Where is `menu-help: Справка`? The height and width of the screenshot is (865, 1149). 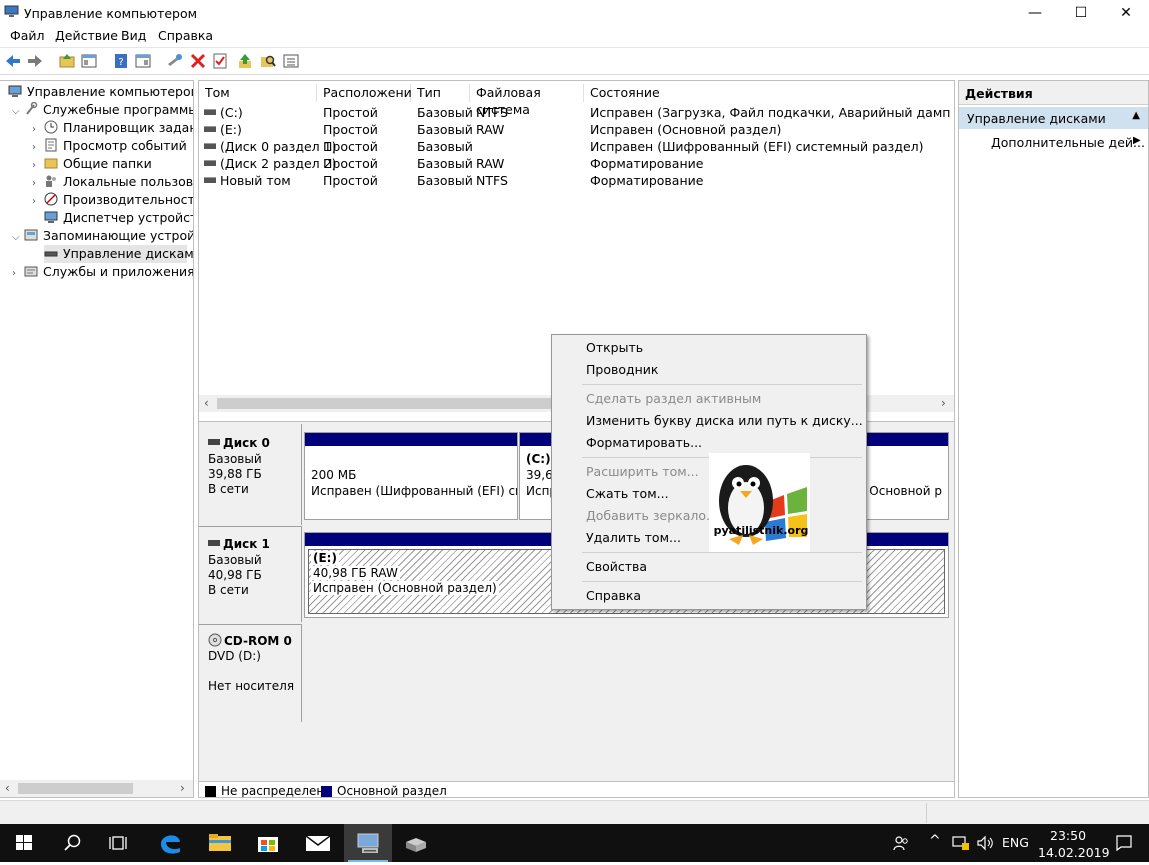 menu-help: Справка is located at coordinates (185, 35).